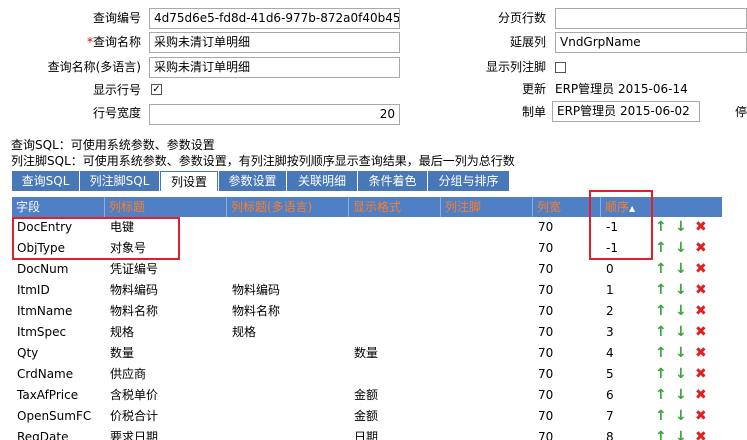 This screenshot has width=747, height=440. Describe the element at coordinates (395, 207) in the screenshot. I see `header-format: 显示格式` at that location.